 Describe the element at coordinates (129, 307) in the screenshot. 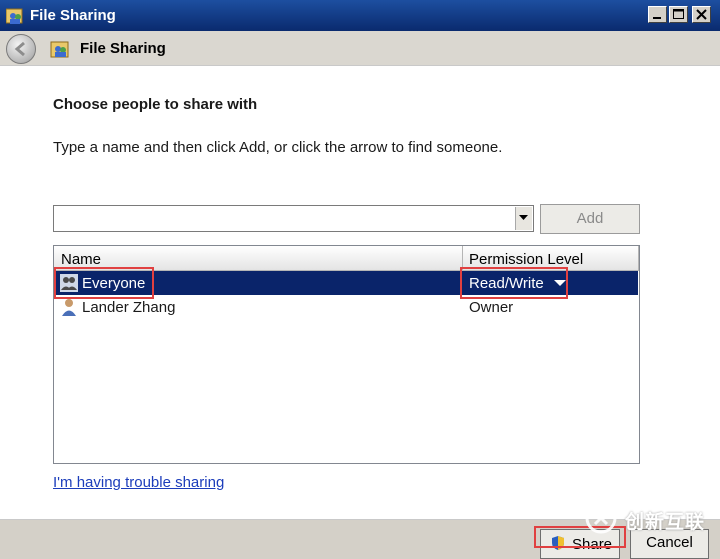

I see `person-name: Lander Zhang` at that location.